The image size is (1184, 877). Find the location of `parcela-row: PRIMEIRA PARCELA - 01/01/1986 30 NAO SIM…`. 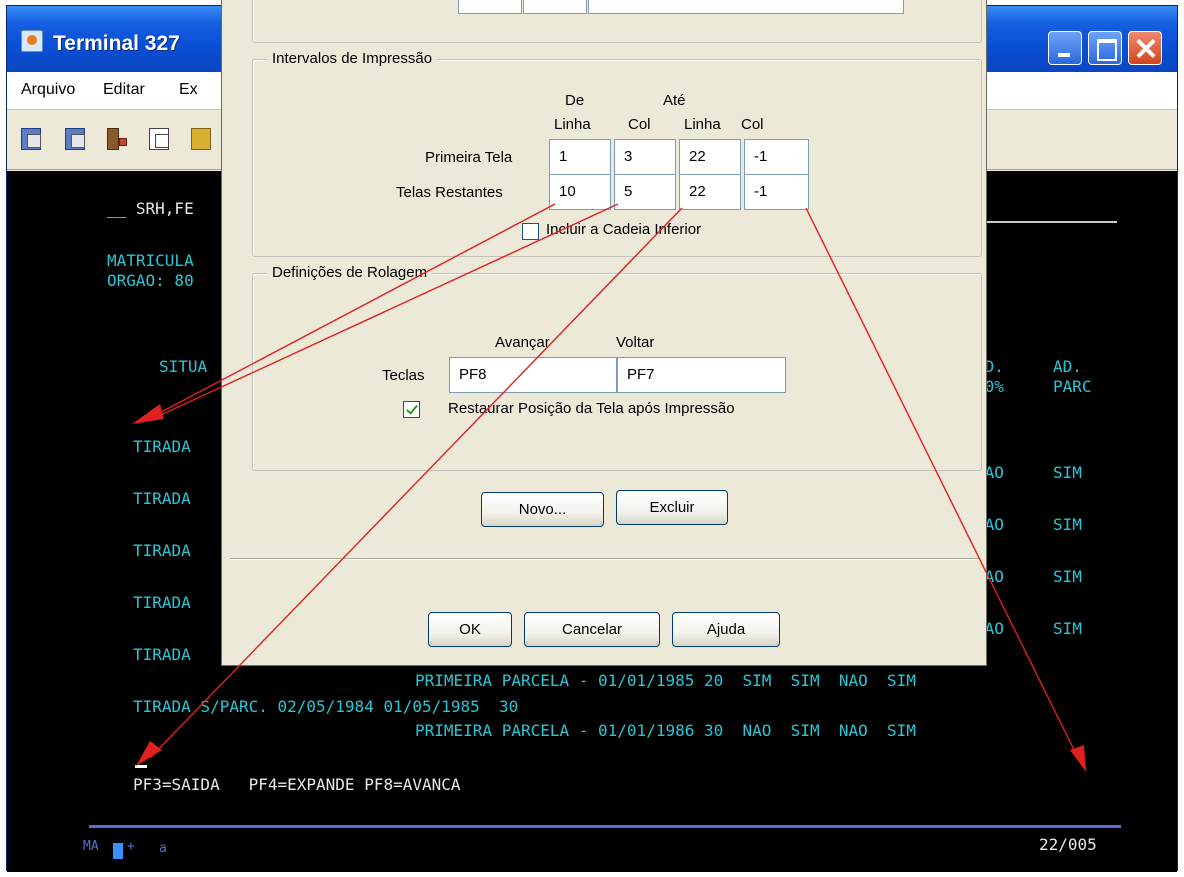

parcela-row: PRIMEIRA PARCELA - 01/01/1986 30 NAO SIM… is located at coordinates (665, 730).